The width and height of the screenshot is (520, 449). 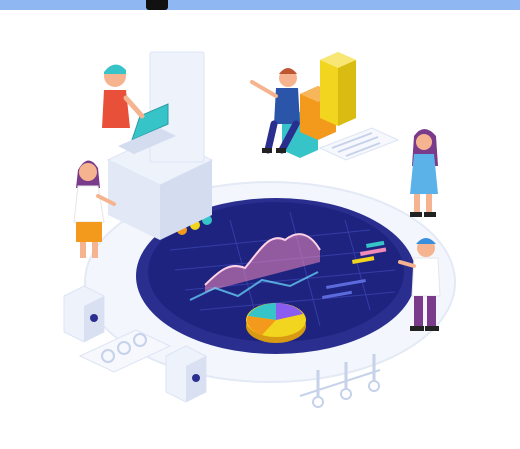 I want to click on person-at-laptop, so click(x=123, y=96).